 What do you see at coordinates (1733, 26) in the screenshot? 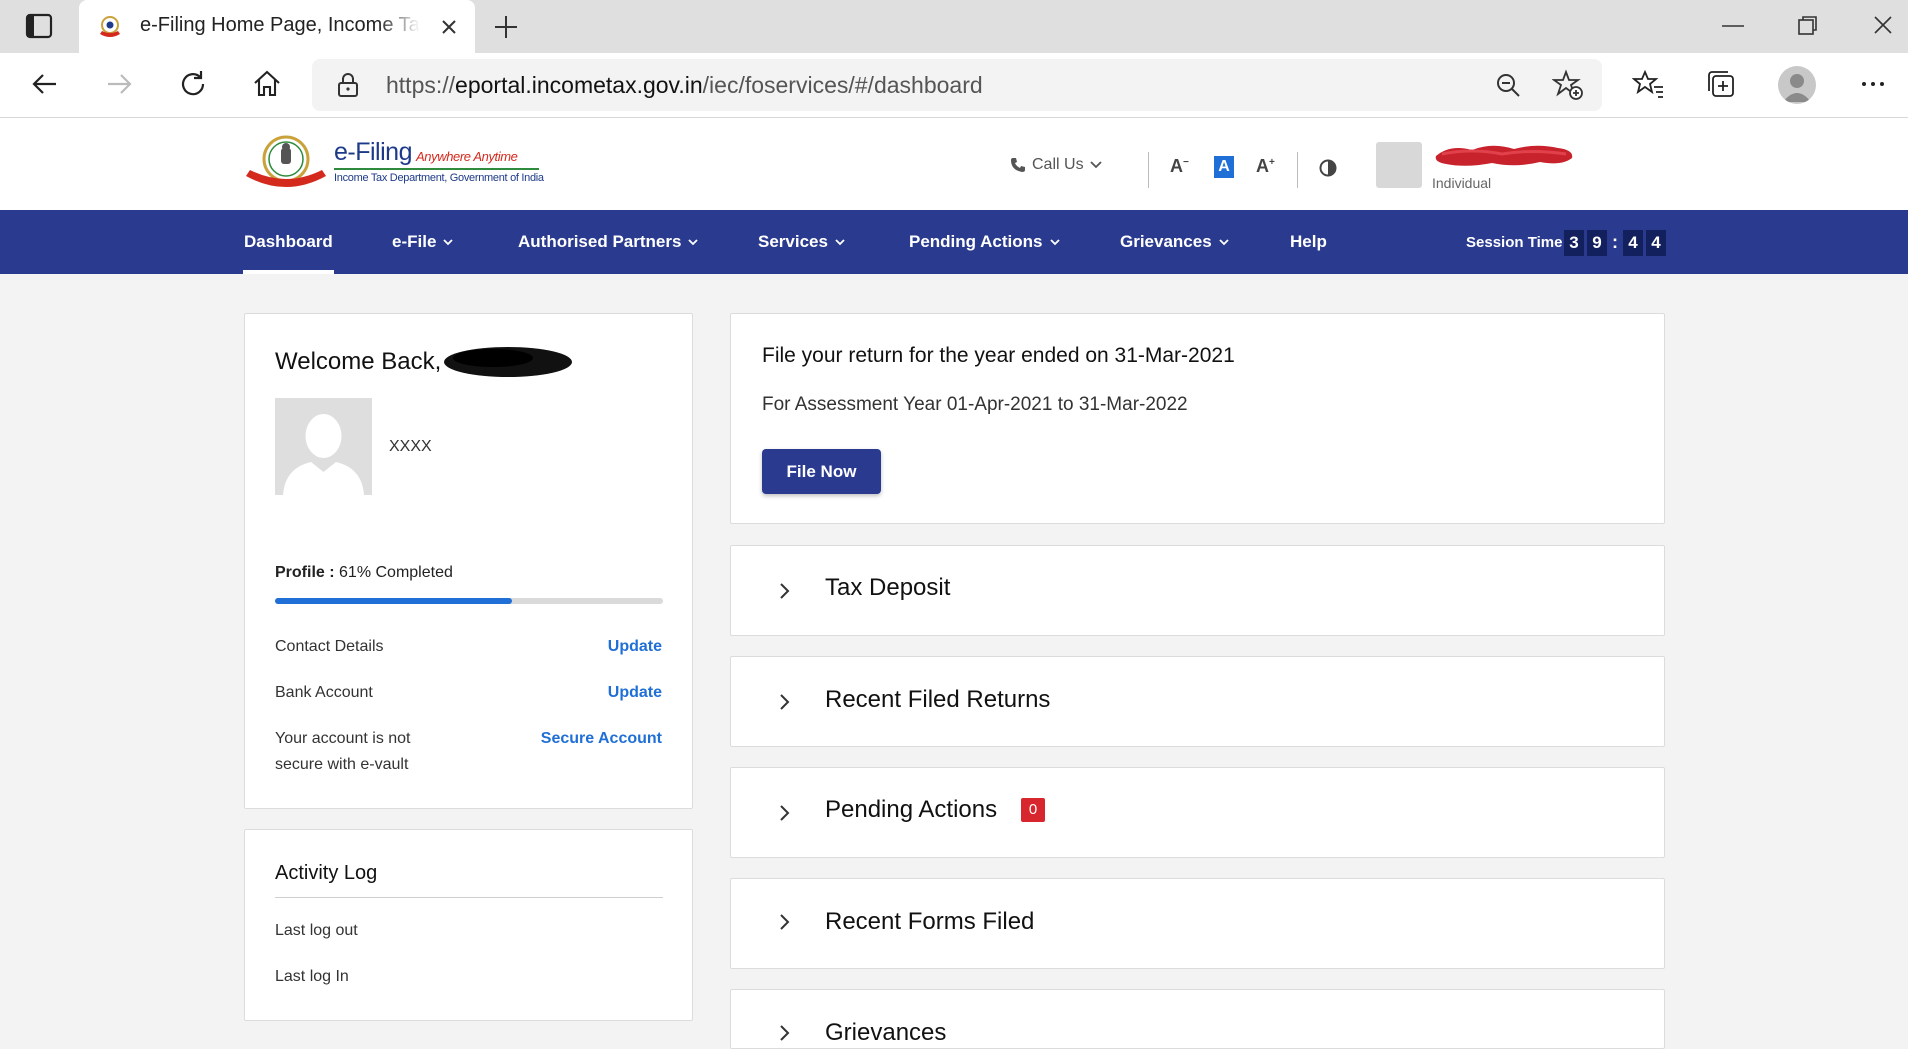
I see `window-minimize-icon` at bounding box center [1733, 26].